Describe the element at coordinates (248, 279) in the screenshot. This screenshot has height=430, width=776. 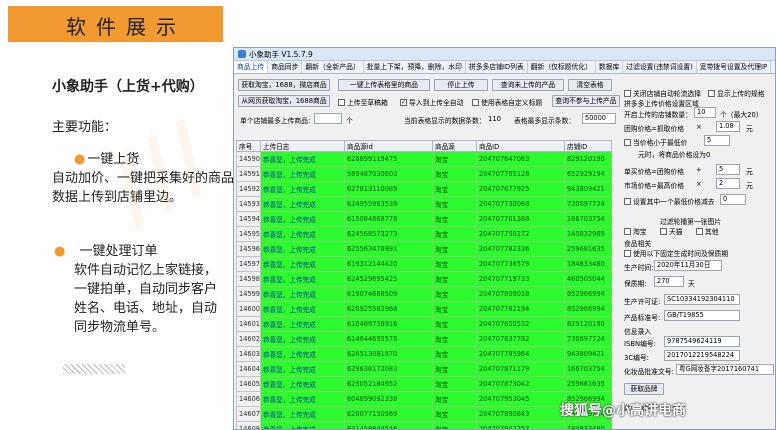
I see `table-cell: 14598` at that location.